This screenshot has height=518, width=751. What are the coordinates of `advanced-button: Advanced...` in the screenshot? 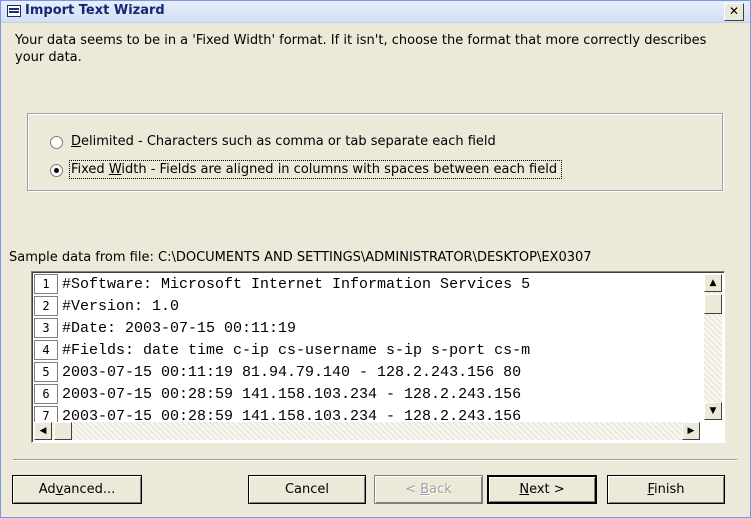 It's located at (77, 489).